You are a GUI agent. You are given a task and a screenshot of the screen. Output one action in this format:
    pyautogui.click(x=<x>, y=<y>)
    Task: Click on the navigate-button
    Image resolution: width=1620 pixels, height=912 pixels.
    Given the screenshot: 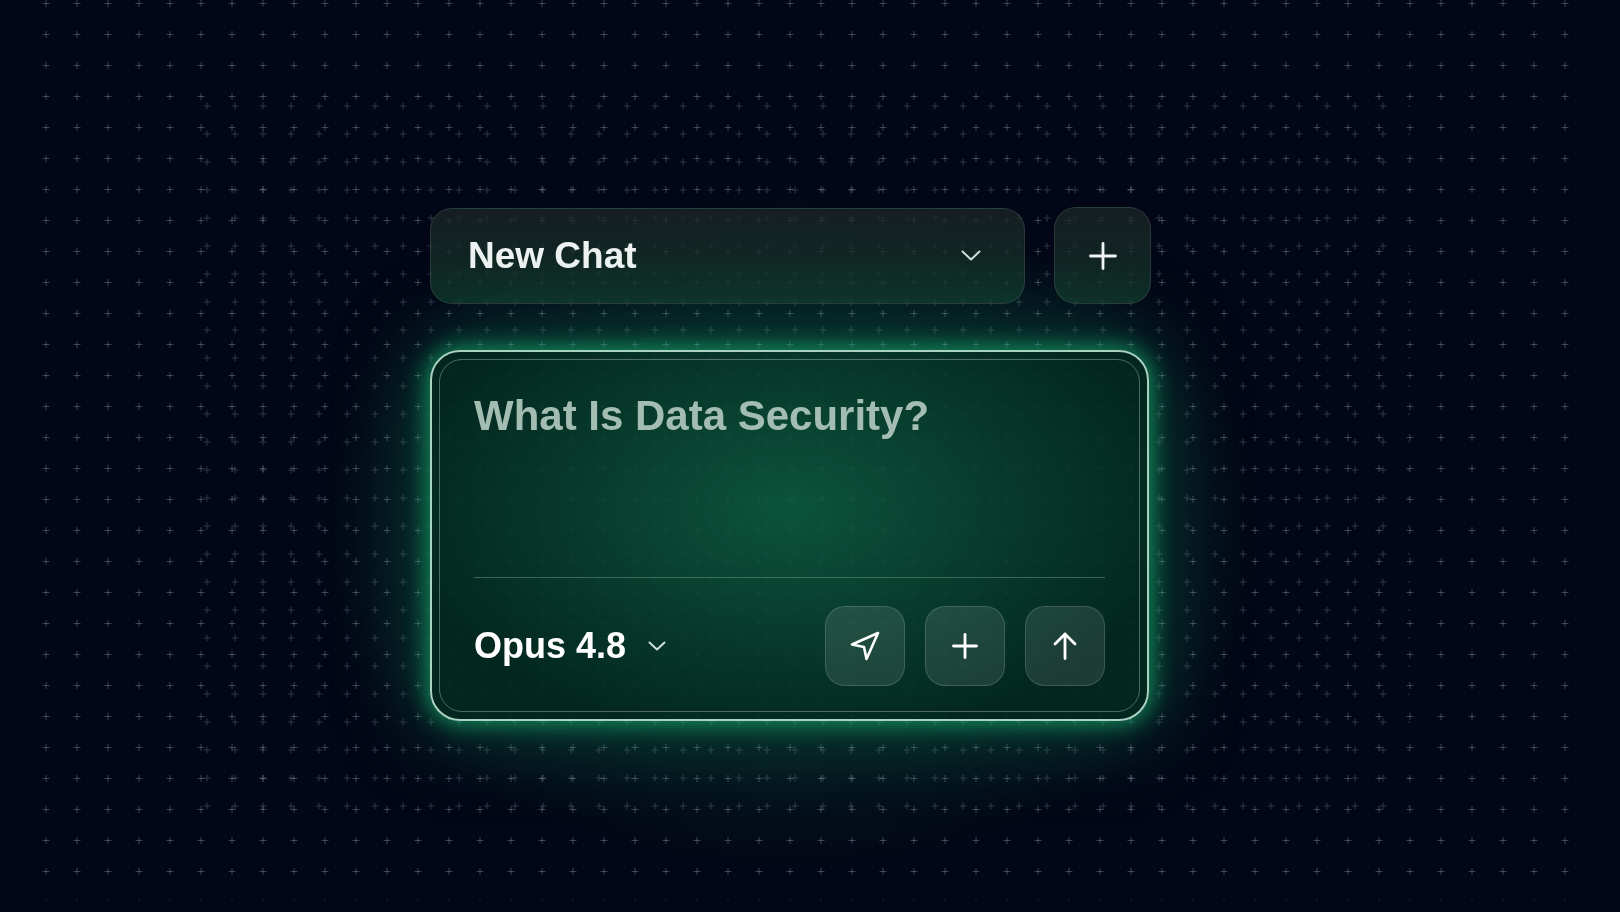 What is the action you would take?
    pyautogui.click(x=865, y=646)
    